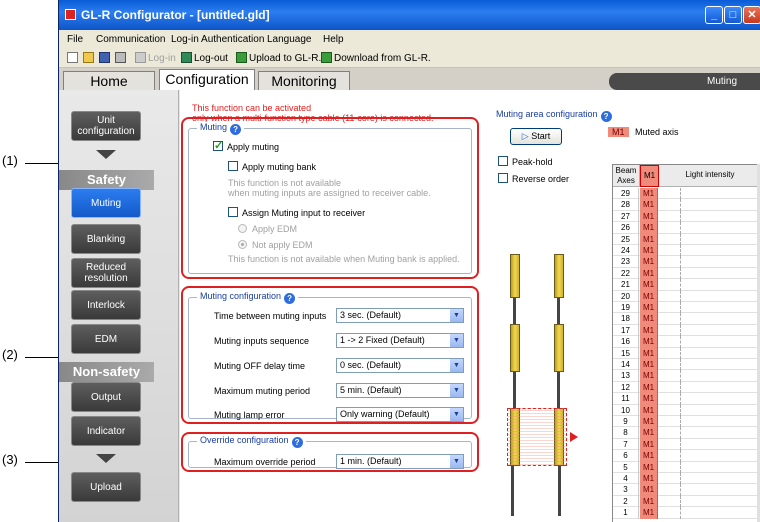 The width and height of the screenshot is (760, 522). Describe the element at coordinates (106, 372) in the screenshot. I see `non-safety-header: Non-safety` at that location.